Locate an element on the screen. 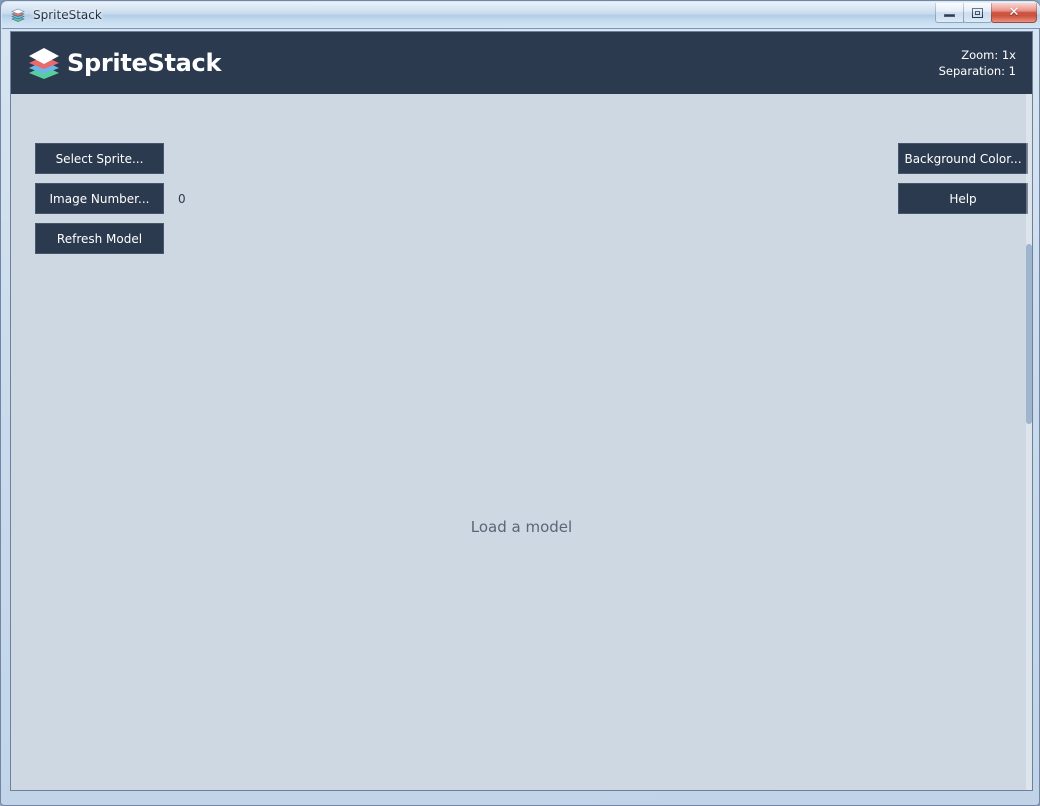  app-brand: SpriteStack is located at coordinates (124, 63).